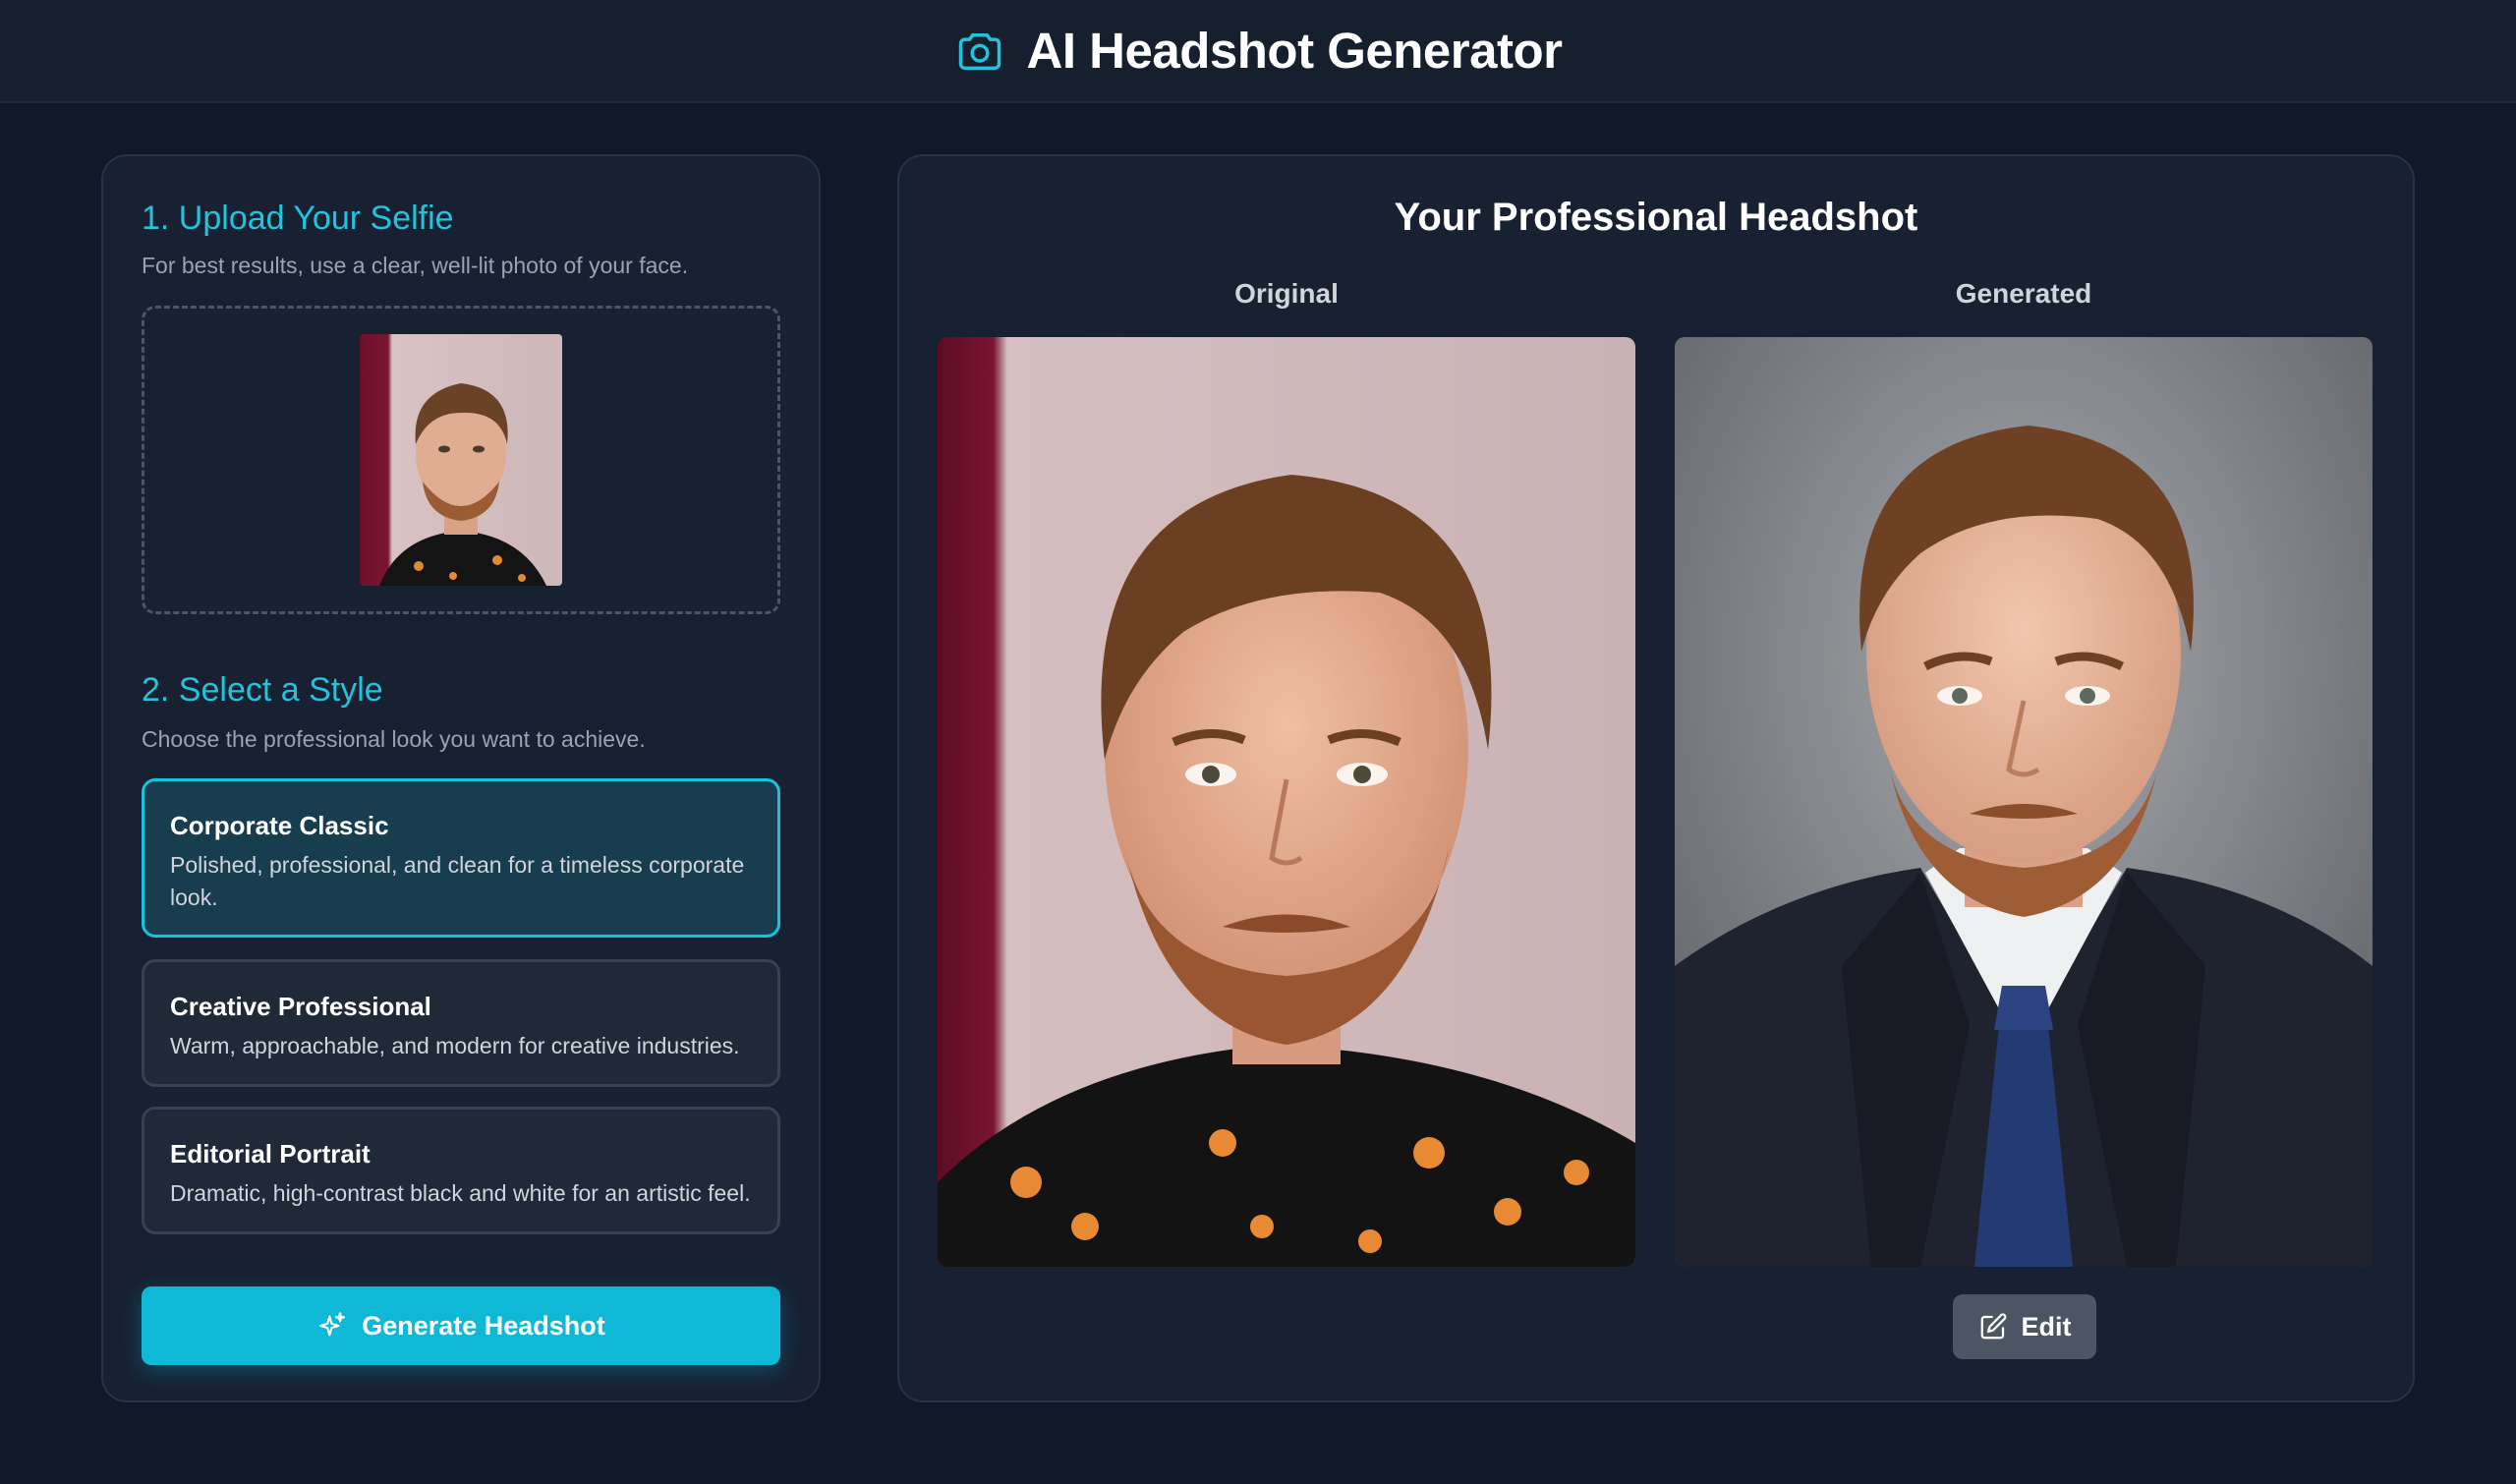 The height and width of the screenshot is (1484, 2516). Describe the element at coordinates (483, 1325) in the screenshot. I see `generate-button-label: Generate Headshot` at that location.